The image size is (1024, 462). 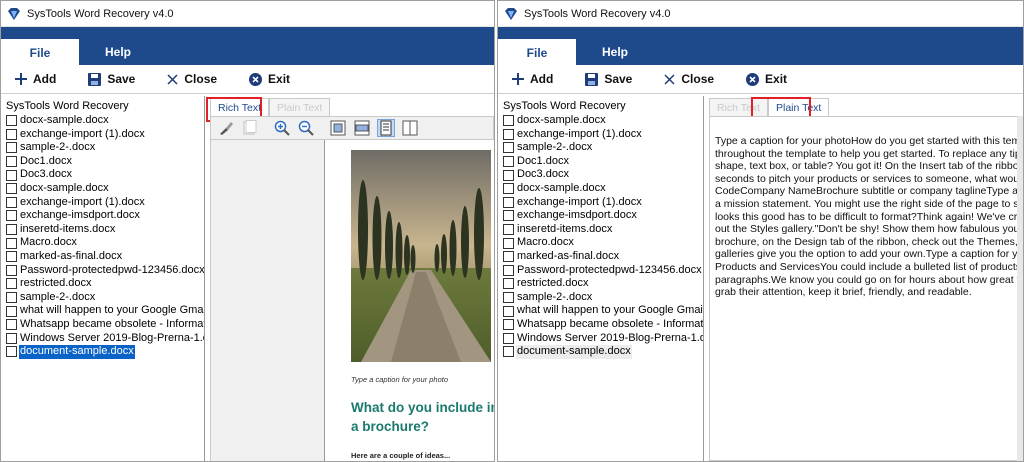 I want to click on paint-brush-icon, so click(x=226, y=128).